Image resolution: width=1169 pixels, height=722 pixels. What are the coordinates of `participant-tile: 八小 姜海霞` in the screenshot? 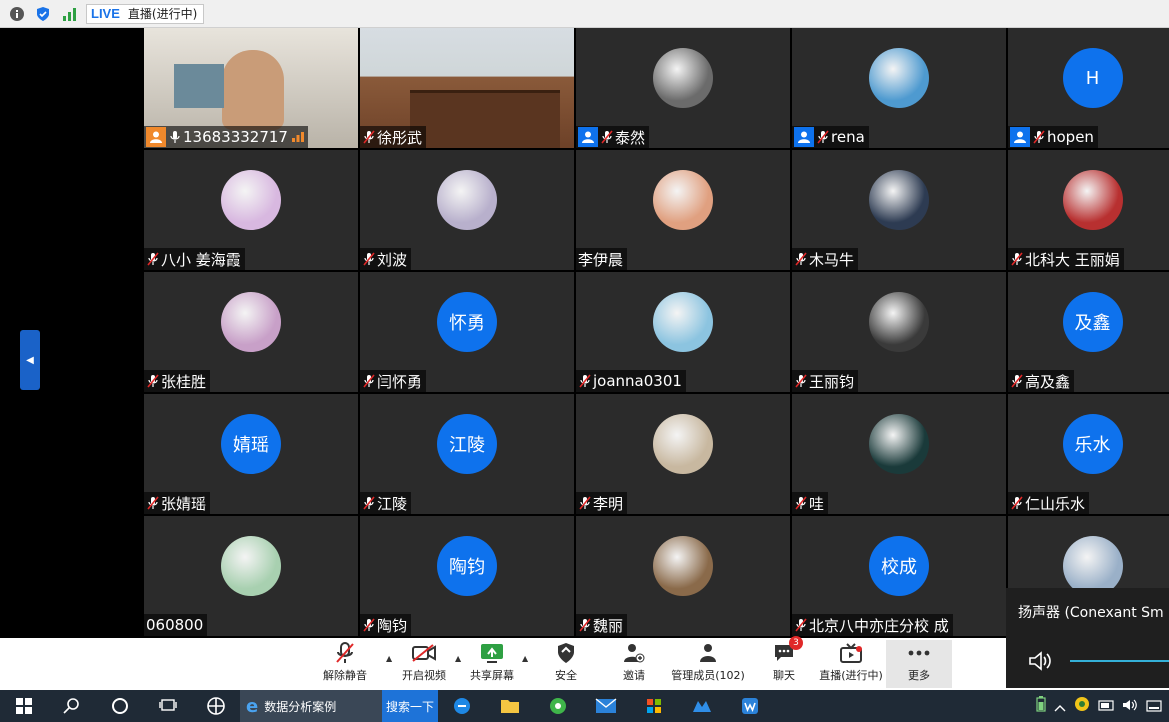 It's located at (251, 210).